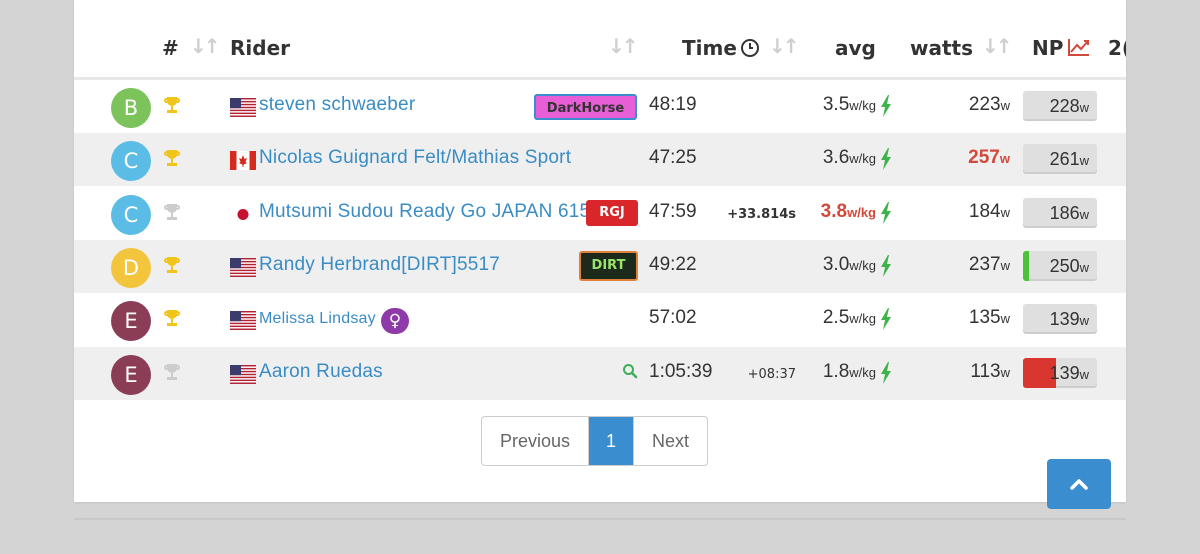  What do you see at coordinates (379, 265) in the screenshot?
I see `rider-name-link: Randy Herbrand[DIRT]5517` at bounding box center [379, 265].